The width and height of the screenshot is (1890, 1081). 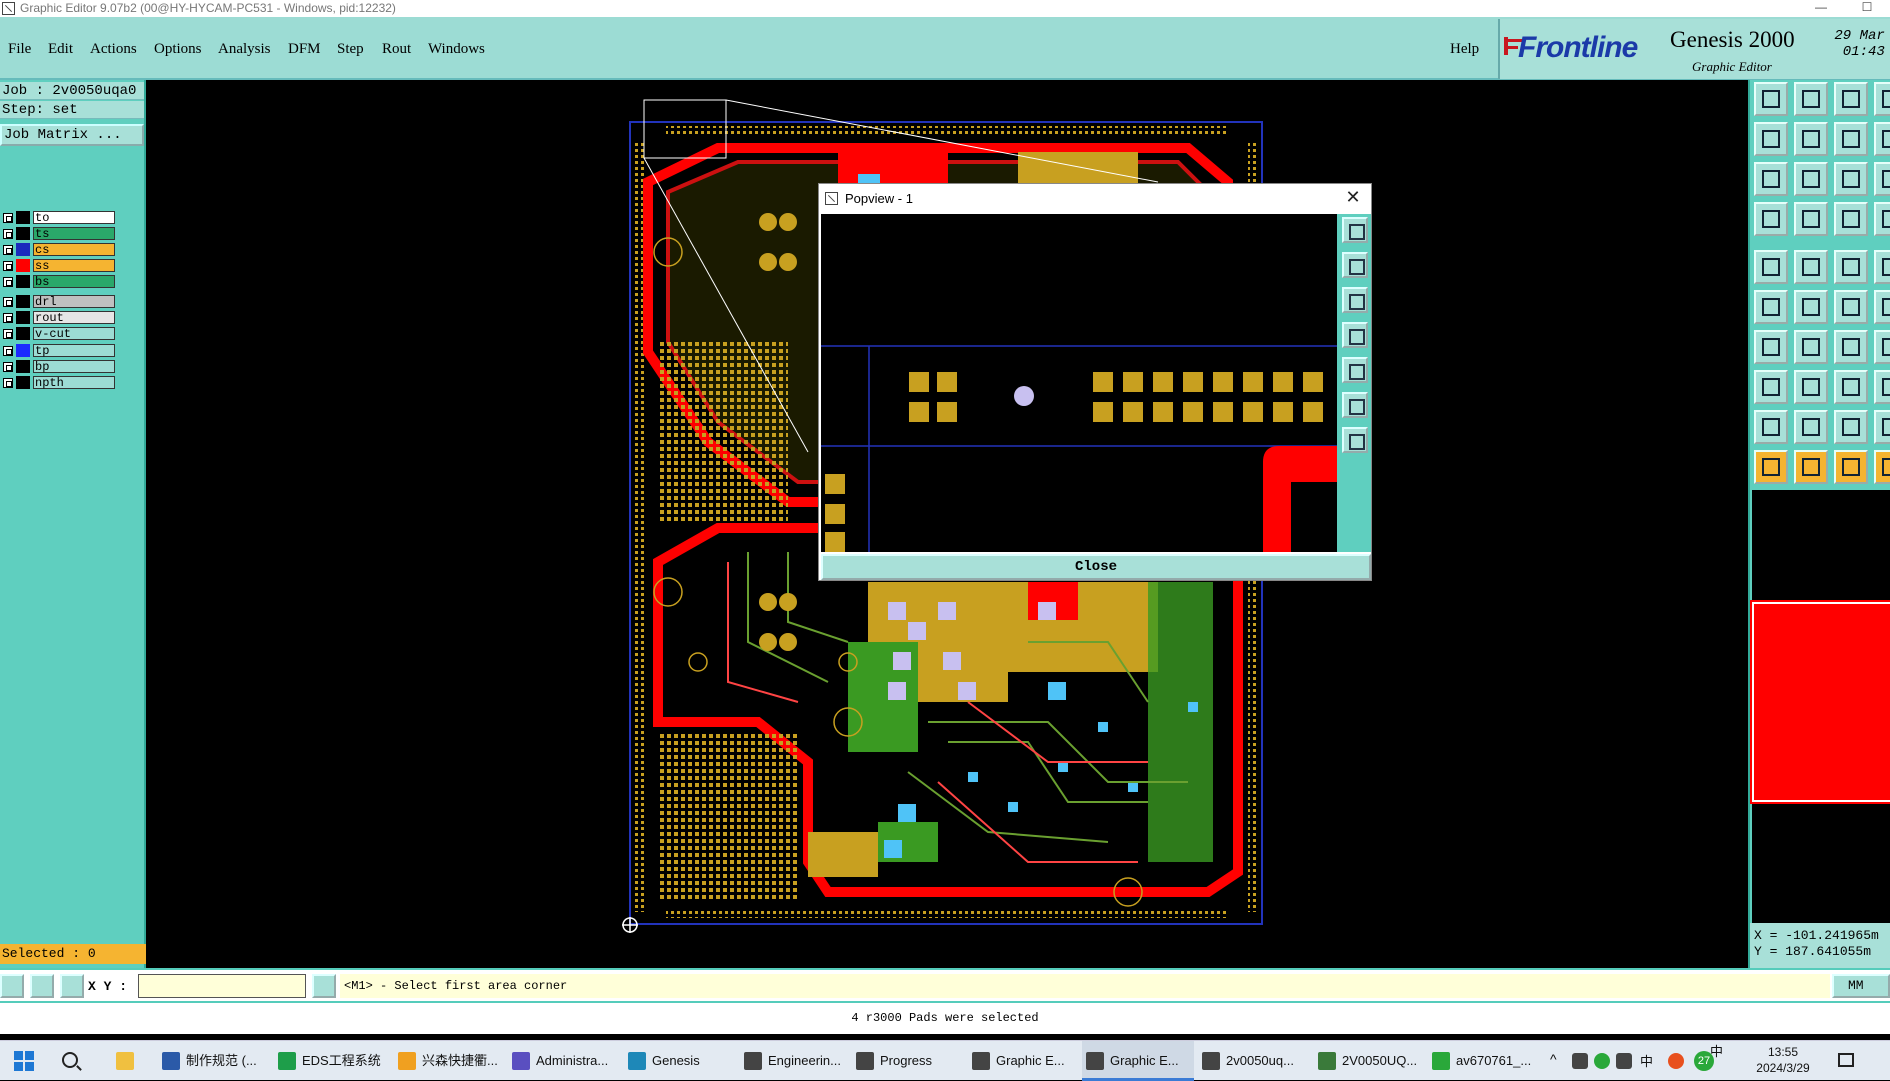 I want to click on measure-icon, so click(x=1811, y=219).